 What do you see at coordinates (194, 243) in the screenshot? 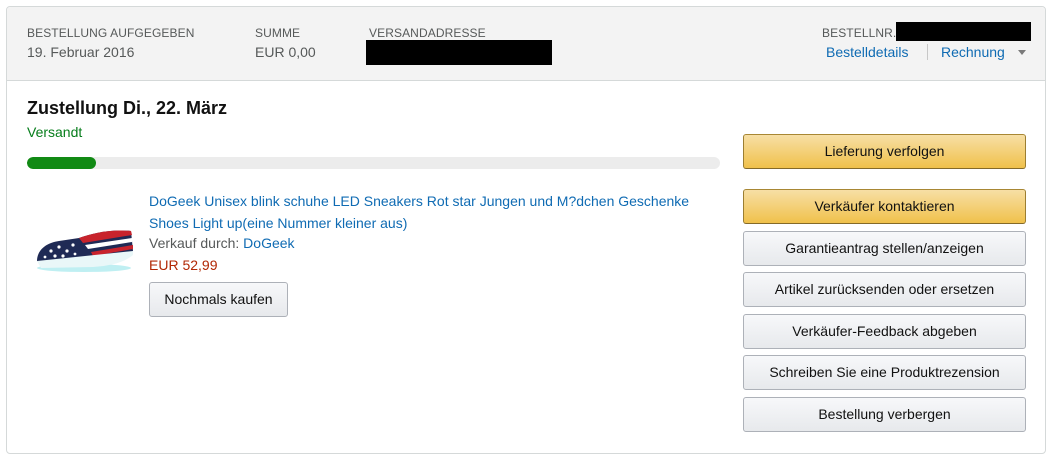
I see `sold-by-label: Verkauf durch:` at bounding box center [194, 243].